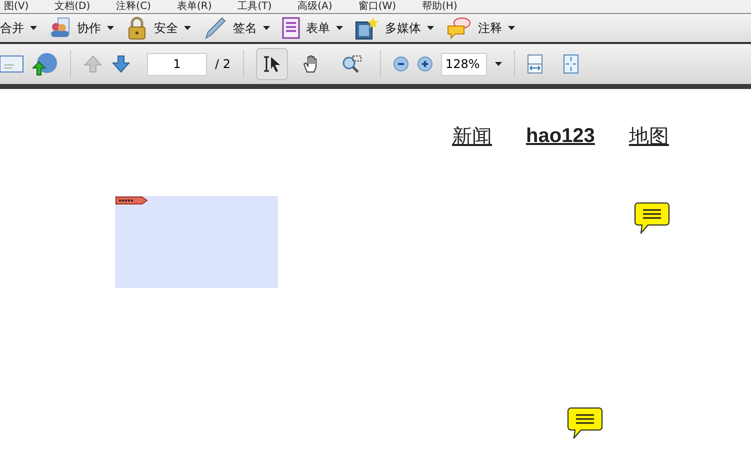  What do you see at coordinates (648, 136) in the screenshot?
I see `nav-link: 地图` at bounding box center [648, 136].